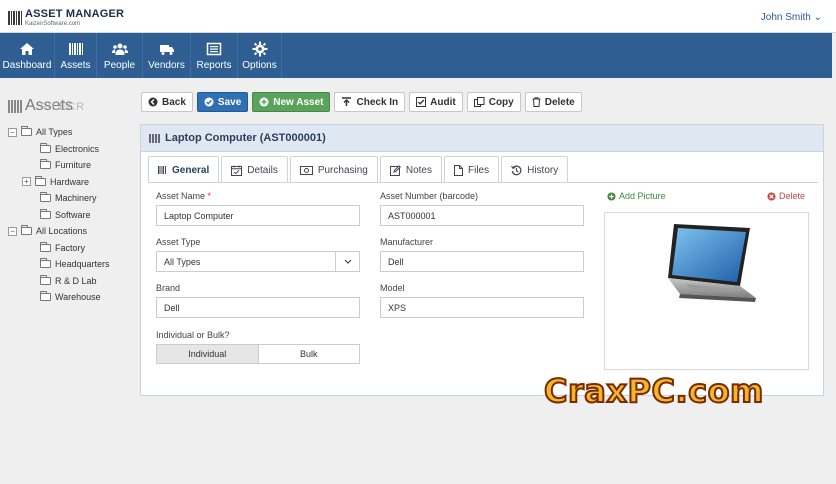 The height and width of the screenshot is (484, 836). What do you see at coordinates (15, 18) in the screenshot?
I see `barcode-logo-icon` at bounding box center [15, 18].